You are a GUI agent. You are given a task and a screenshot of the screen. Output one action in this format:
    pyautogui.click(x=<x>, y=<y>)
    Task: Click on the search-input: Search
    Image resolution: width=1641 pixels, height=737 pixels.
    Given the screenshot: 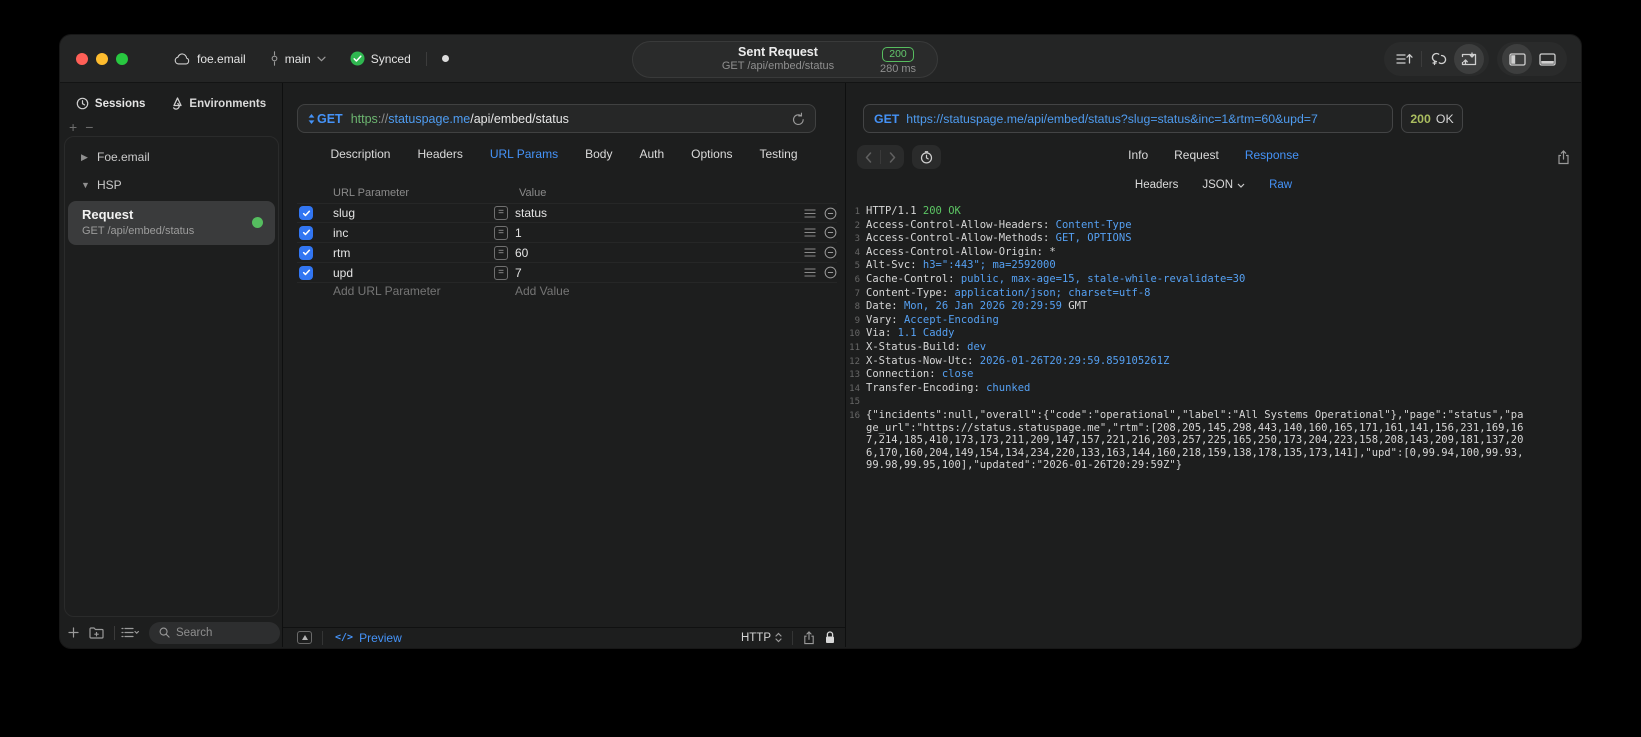 What is the action you would take?
    pyautogui.click(x=214, y=632)
    